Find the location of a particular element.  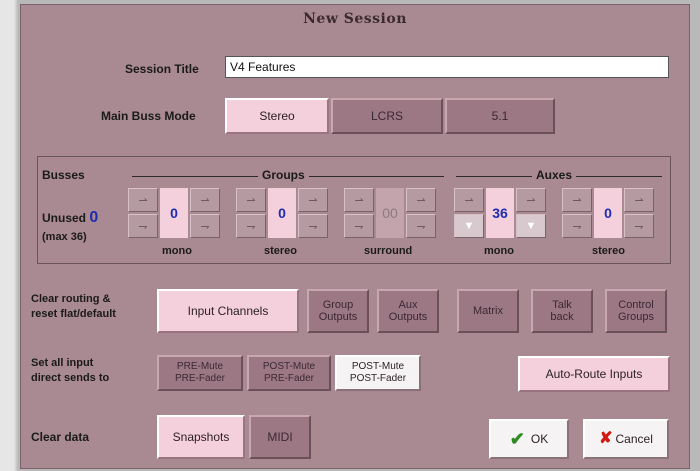

cancel-button: ✘ Cancel is located at coordinates (626, 439).